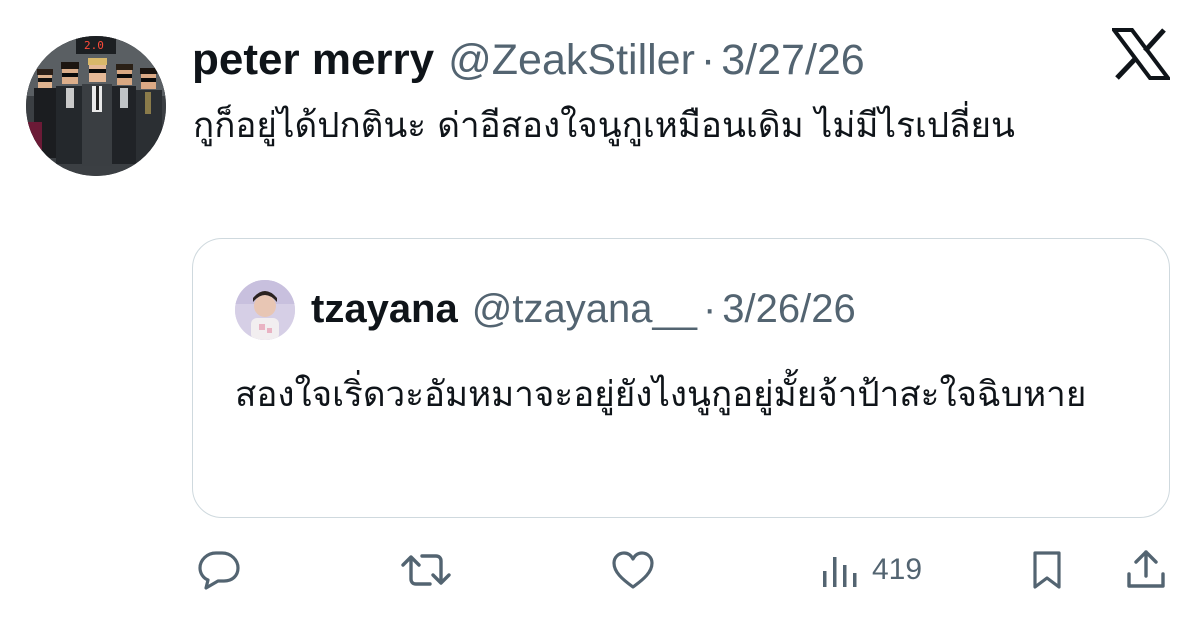 The height and width of the screenshot is (621, 1200). I want to click on author-handle: @ZeakStiller, so click(571, 60).